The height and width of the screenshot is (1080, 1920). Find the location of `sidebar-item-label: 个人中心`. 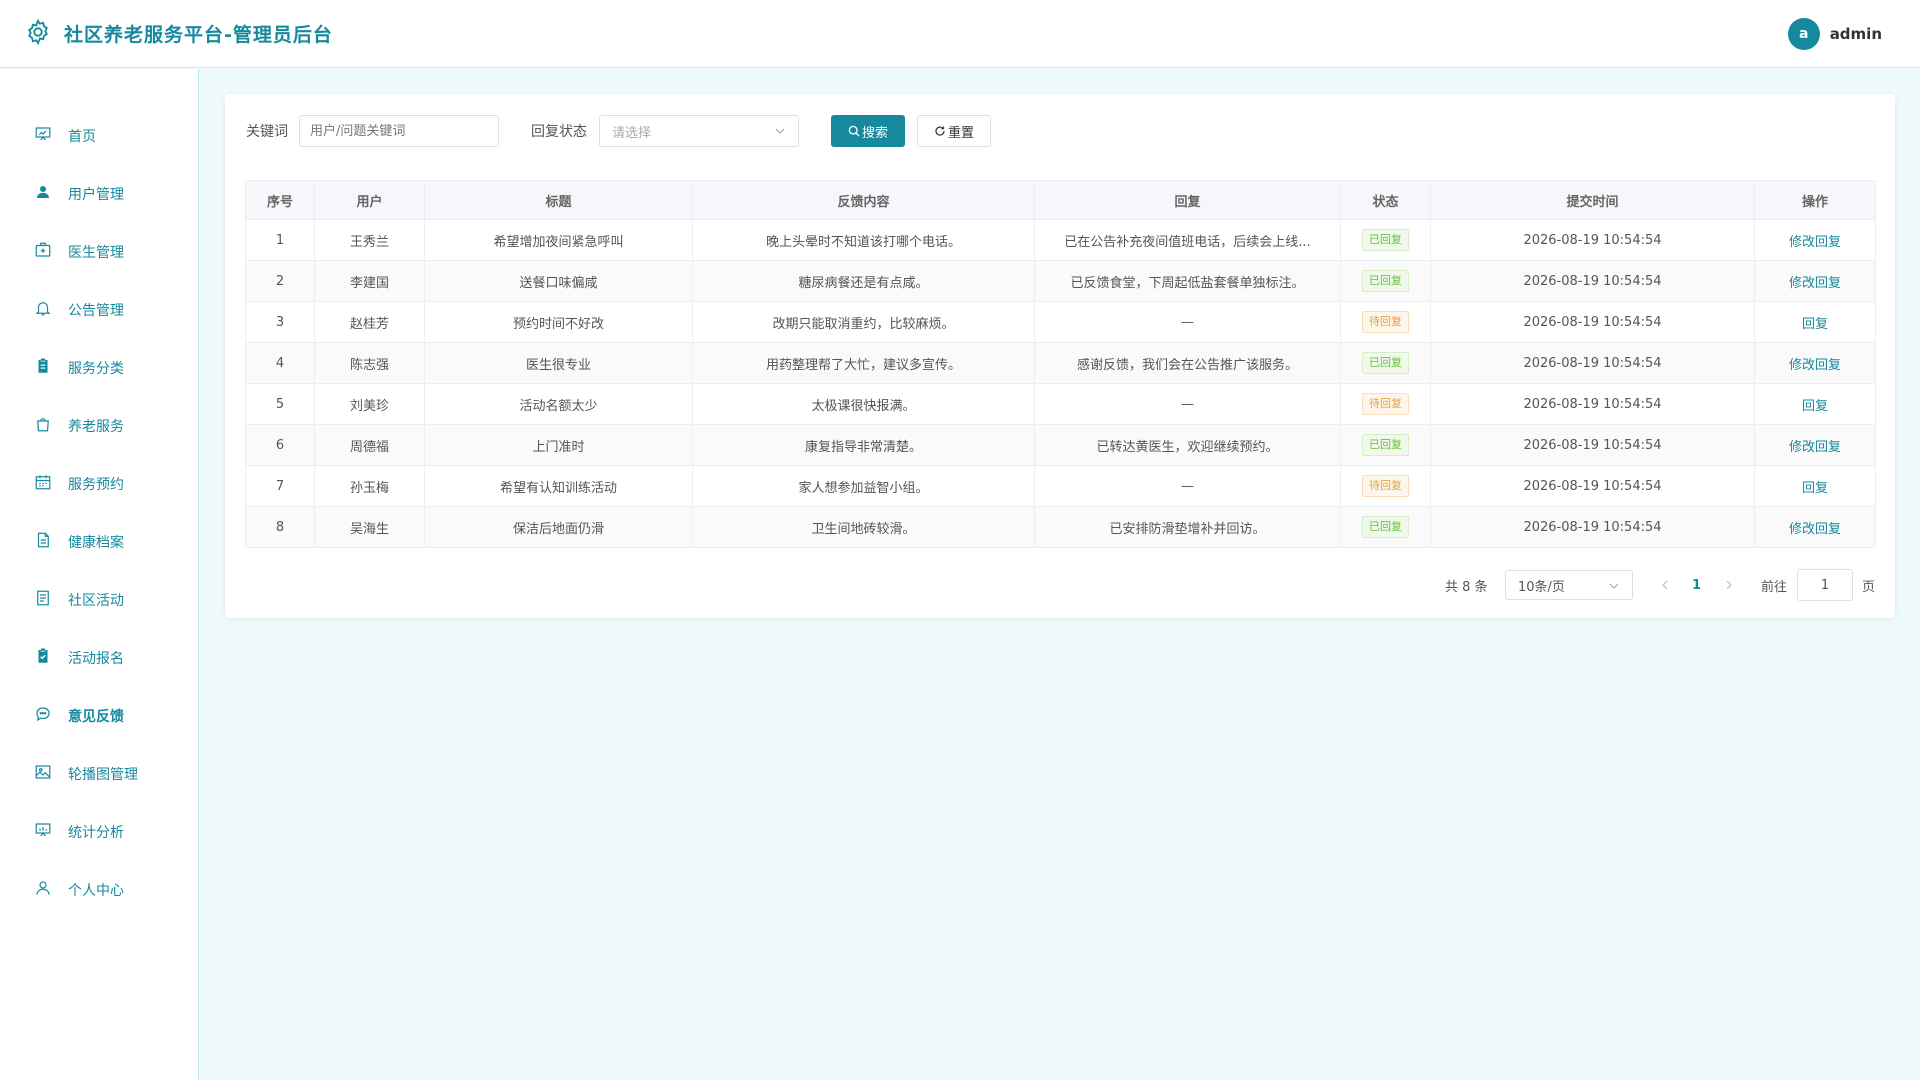

sidebar-item-label: 个人中心 is located at coordinates (96, 891).